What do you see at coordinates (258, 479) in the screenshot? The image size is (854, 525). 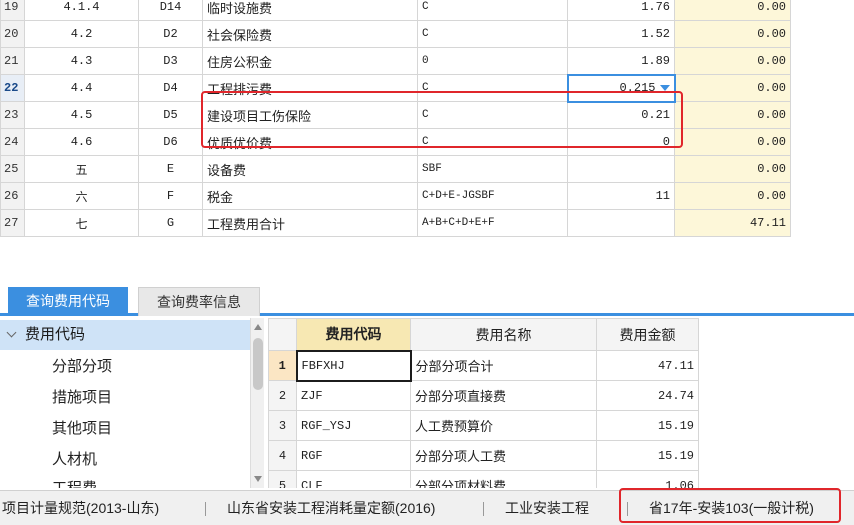 I see `scroll-down-icon` at bounding box center [258, 479].